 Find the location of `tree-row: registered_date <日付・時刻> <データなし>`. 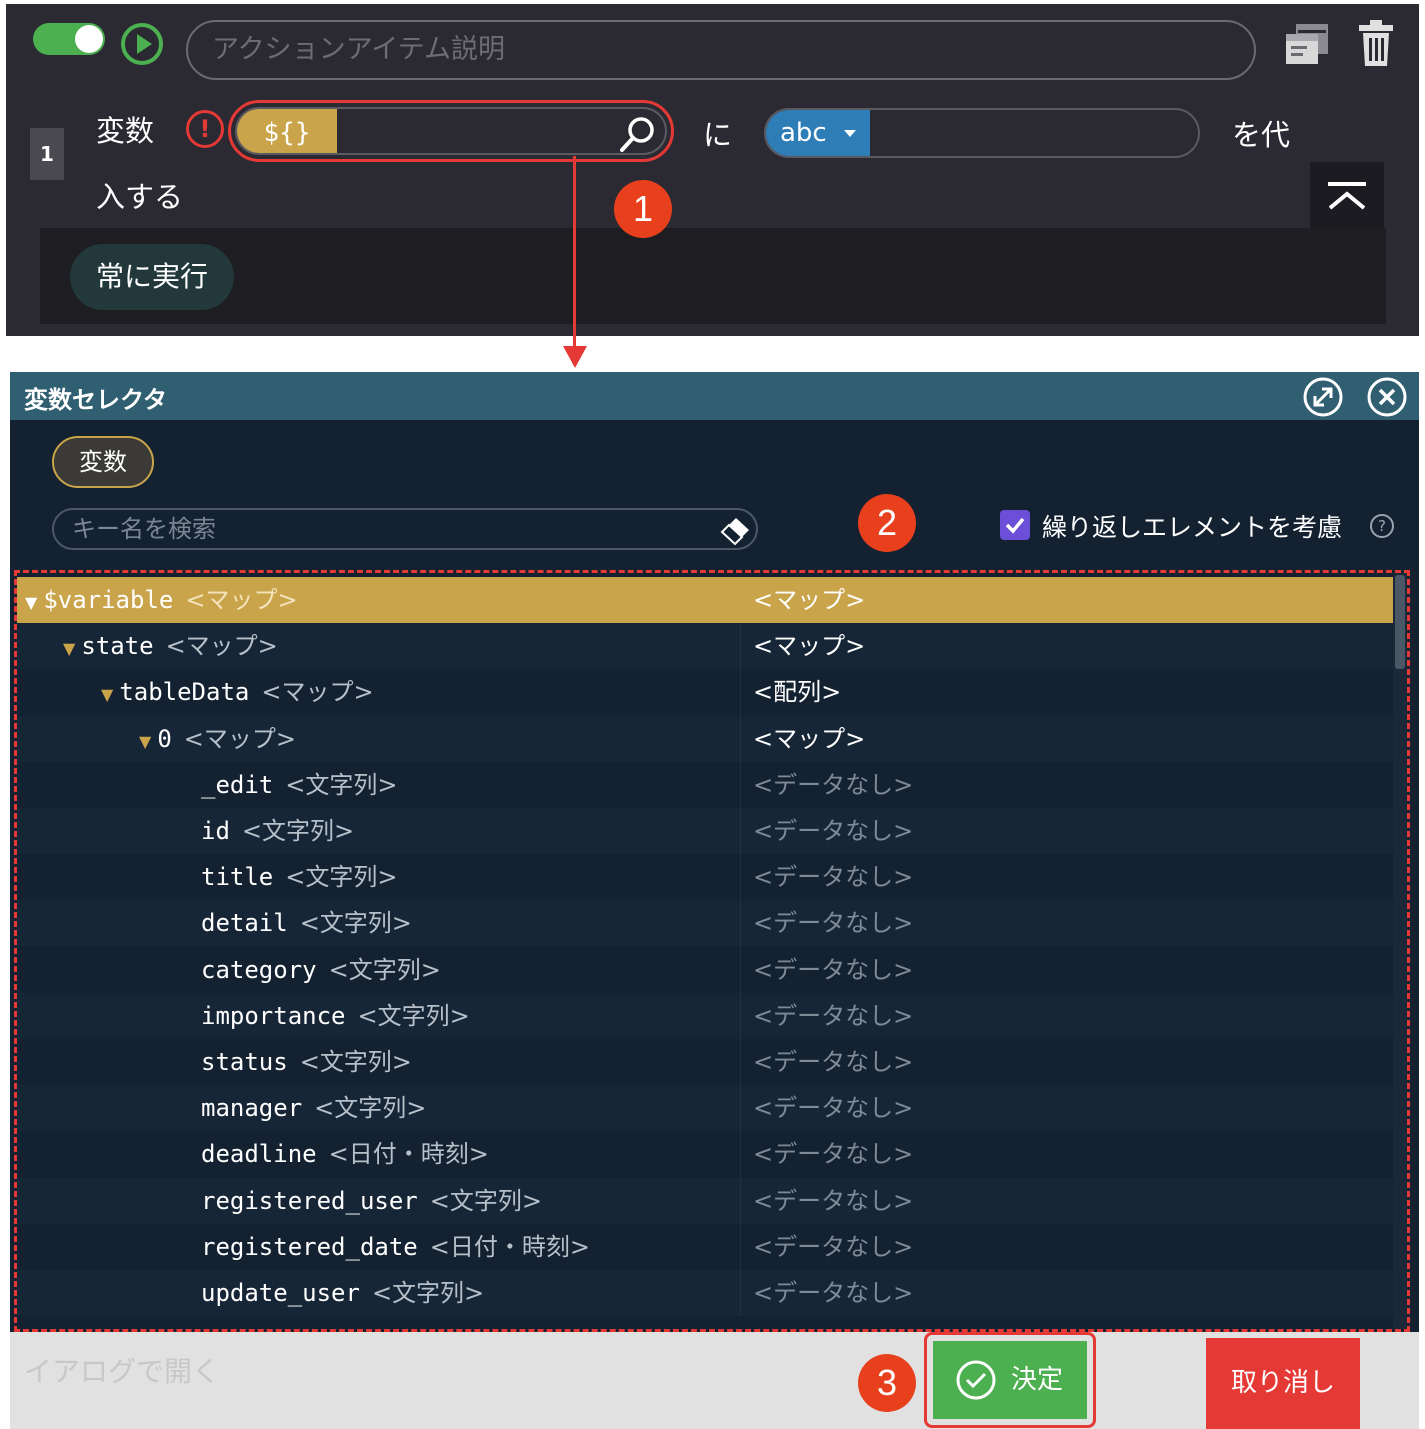

tree-row: registered_date <日付・時刻> <データなし> is located at coordinates (707, 1246).